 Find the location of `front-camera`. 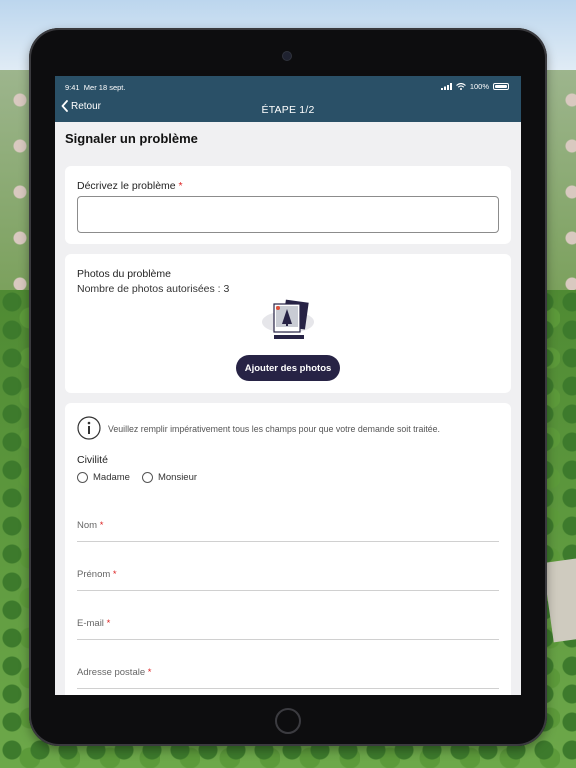

front-camera is located at coordinates (287, 56).